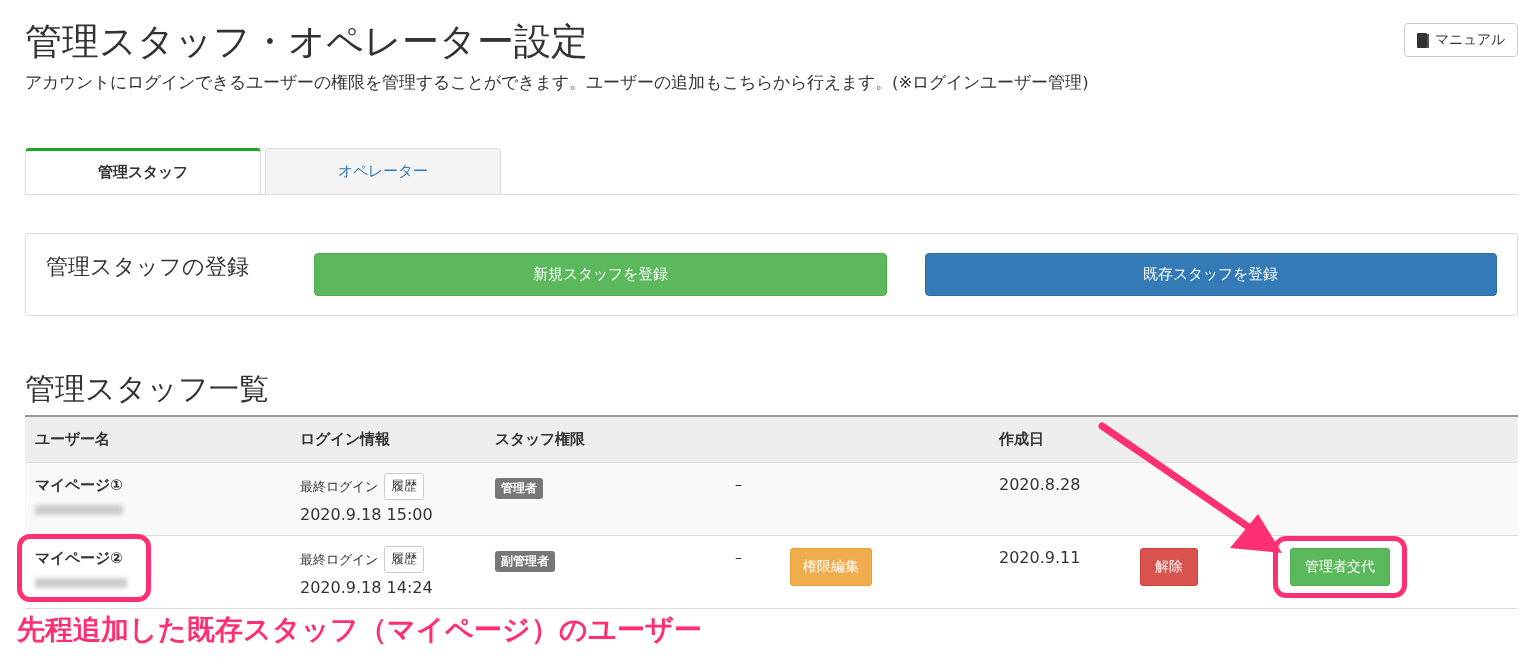  I want to click on manual-button: マニュアル, so click(1461, 40).